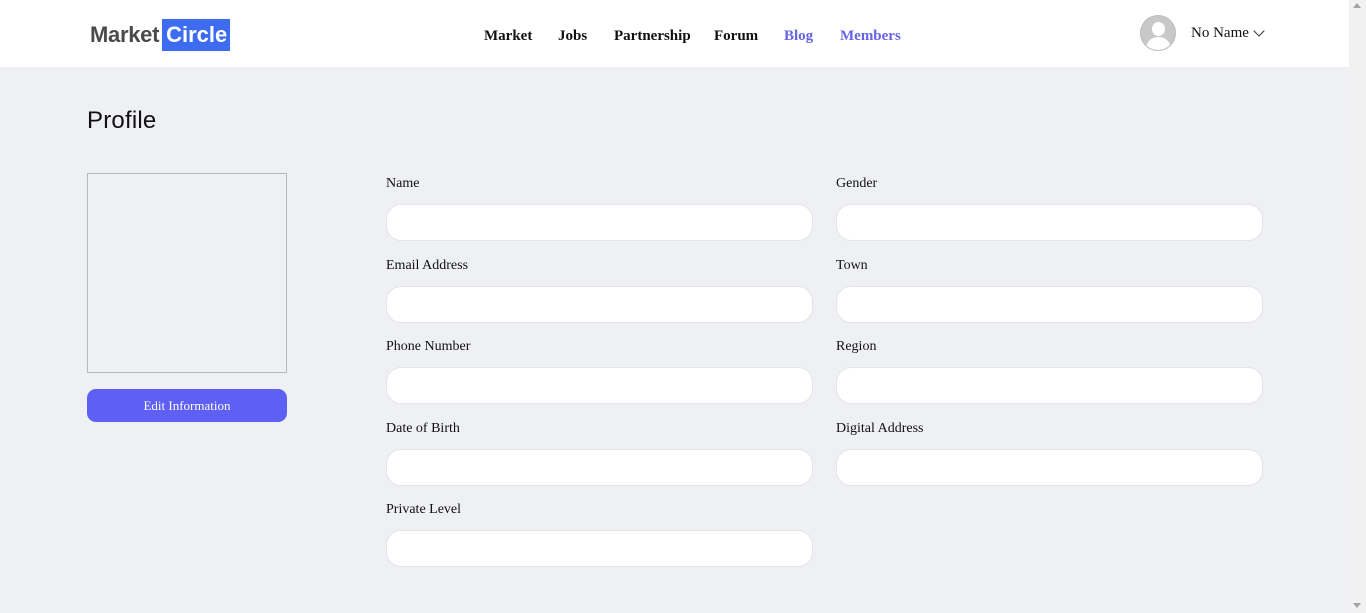 Image resolution: width=1366 pixels, height=613 pixels. I want to click on region-field-group: Region, so click(1049, 371).